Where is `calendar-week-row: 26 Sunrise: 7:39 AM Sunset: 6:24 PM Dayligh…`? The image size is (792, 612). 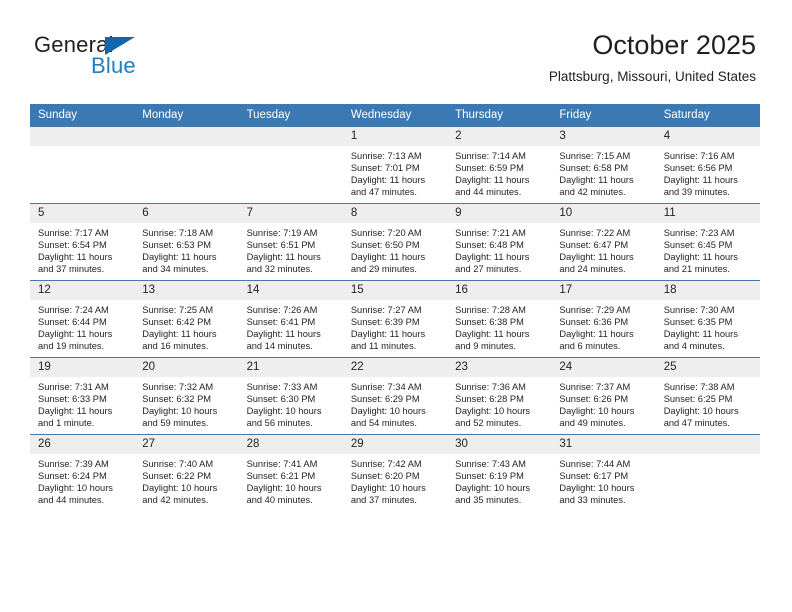
calendar-week-row: 26 Sunrise: 7:39 AM Sunset: 6:24 PM Dayligh… is located at coordinates (395, 472).